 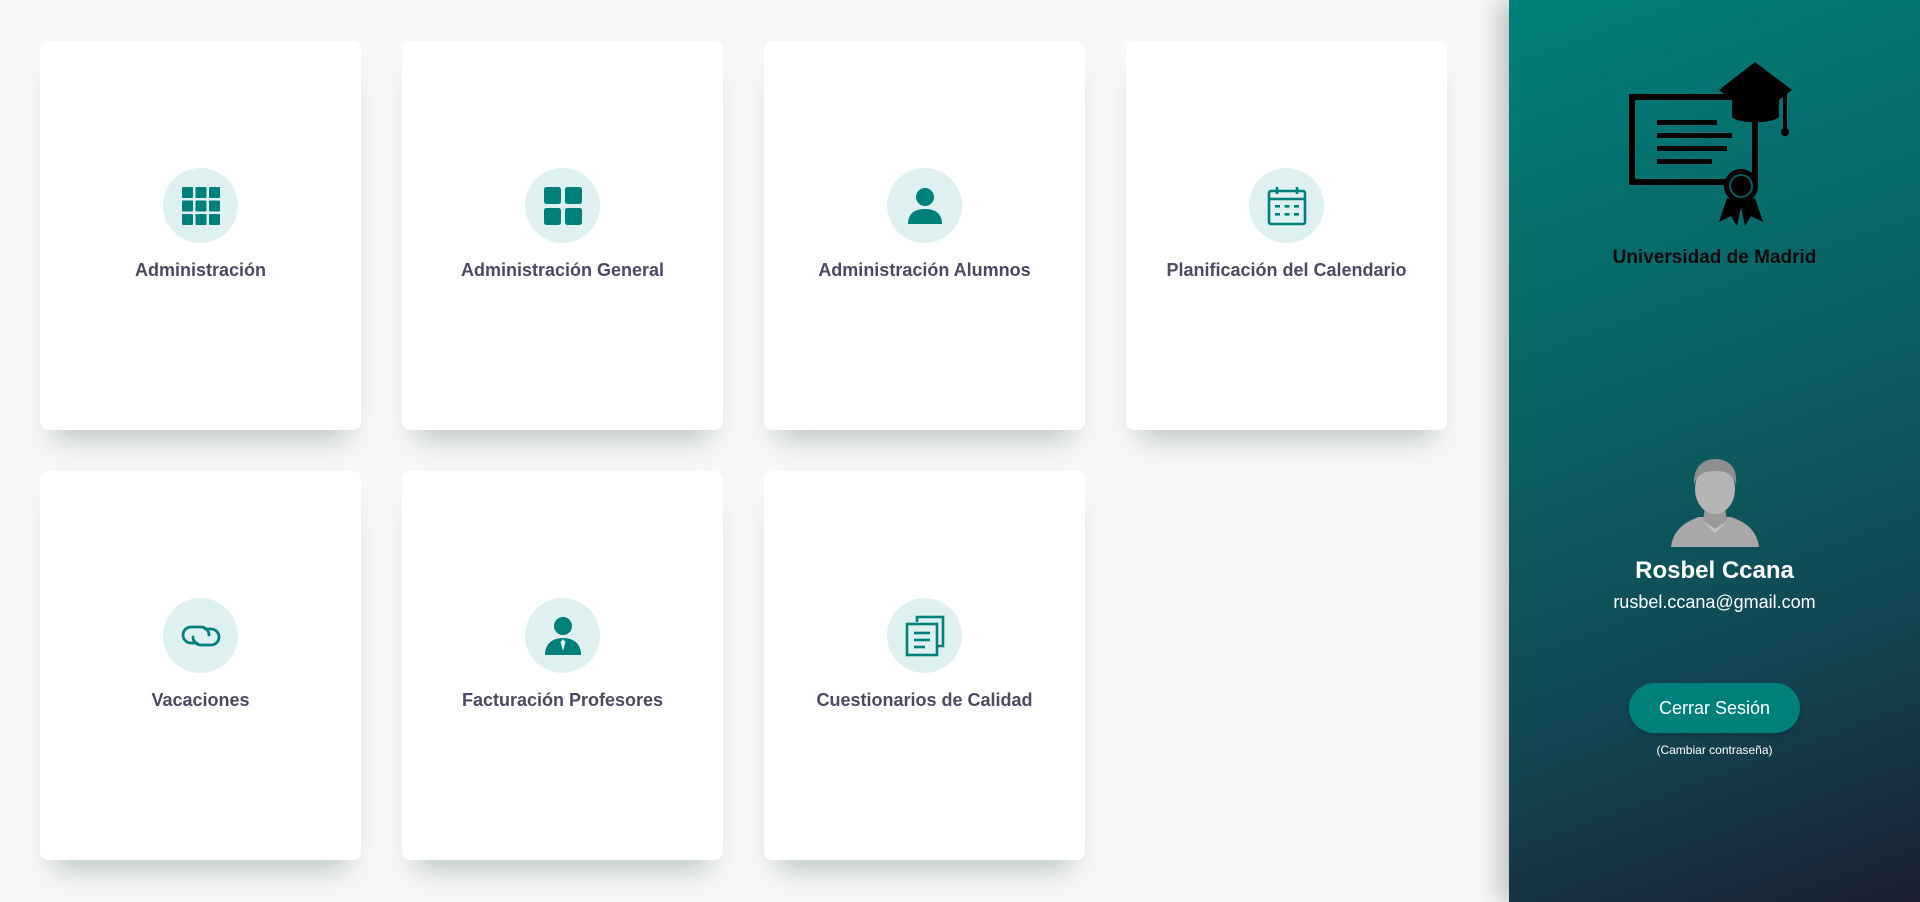 I want to click on change-password-link: (Cambiar contraseña), so click(x=1714, y=750).